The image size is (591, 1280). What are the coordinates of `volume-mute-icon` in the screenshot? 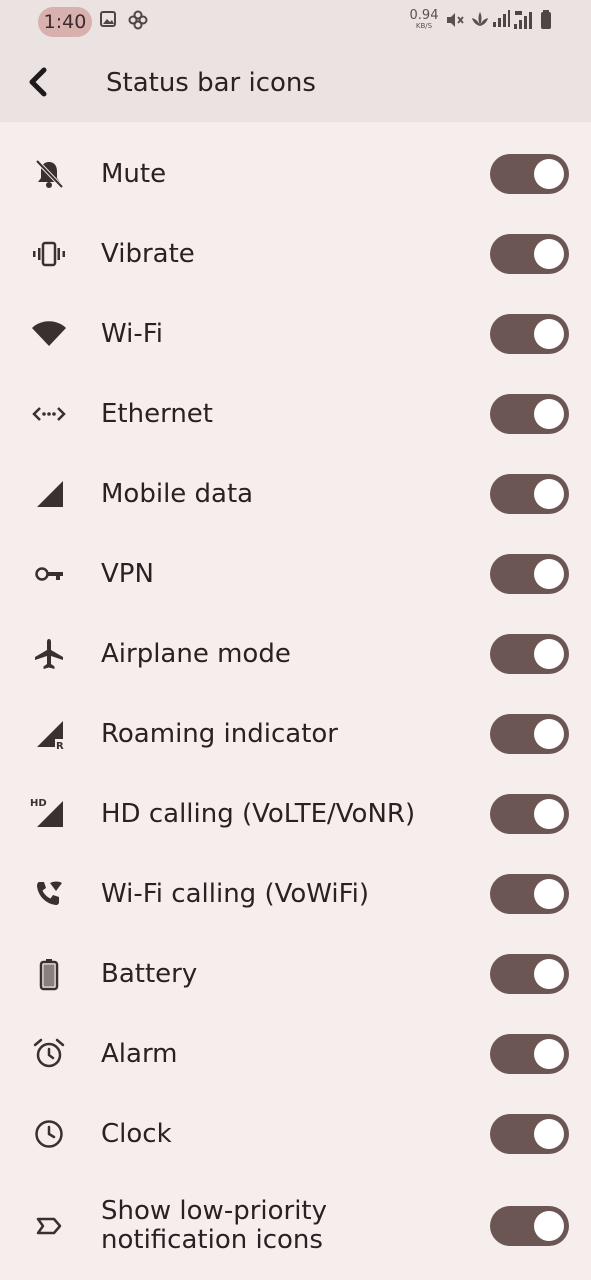 It's located at (455, 20).